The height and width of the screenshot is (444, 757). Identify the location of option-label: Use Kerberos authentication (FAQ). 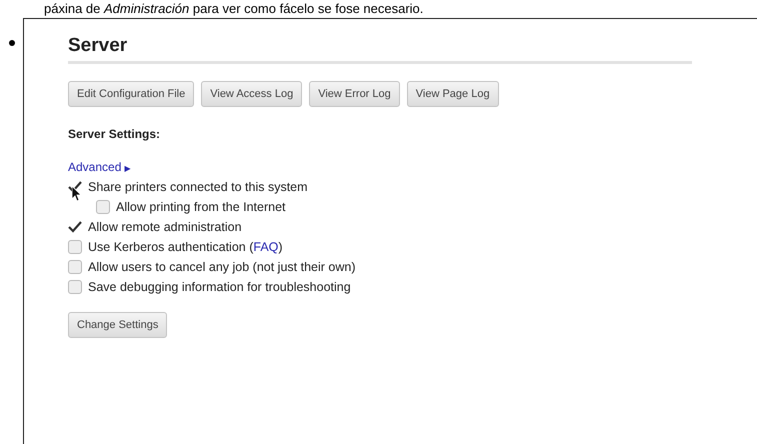
(185, 247).